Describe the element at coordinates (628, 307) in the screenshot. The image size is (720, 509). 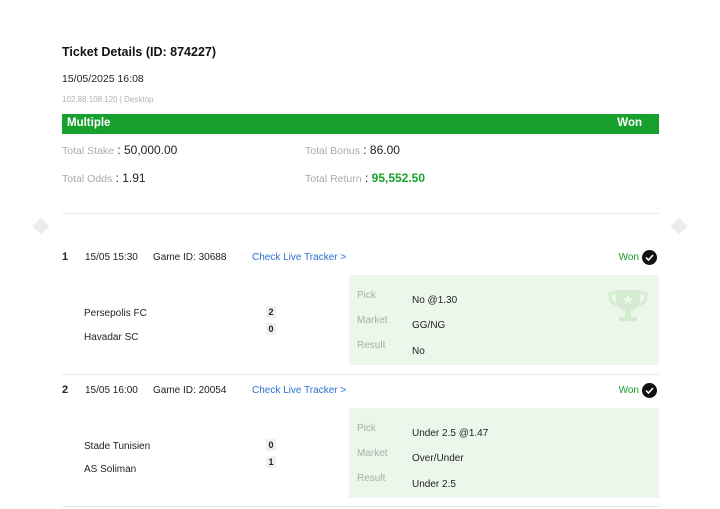
I see `trophy-icon` at that location.